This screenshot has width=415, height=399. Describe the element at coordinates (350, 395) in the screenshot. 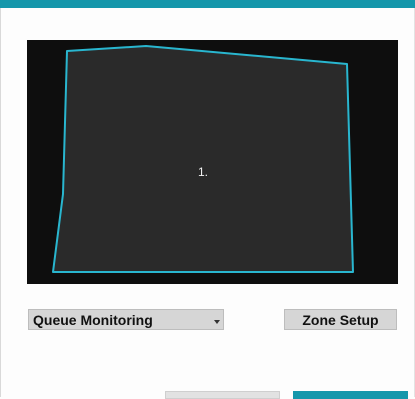

I see `bottom-primary-button` at that location.